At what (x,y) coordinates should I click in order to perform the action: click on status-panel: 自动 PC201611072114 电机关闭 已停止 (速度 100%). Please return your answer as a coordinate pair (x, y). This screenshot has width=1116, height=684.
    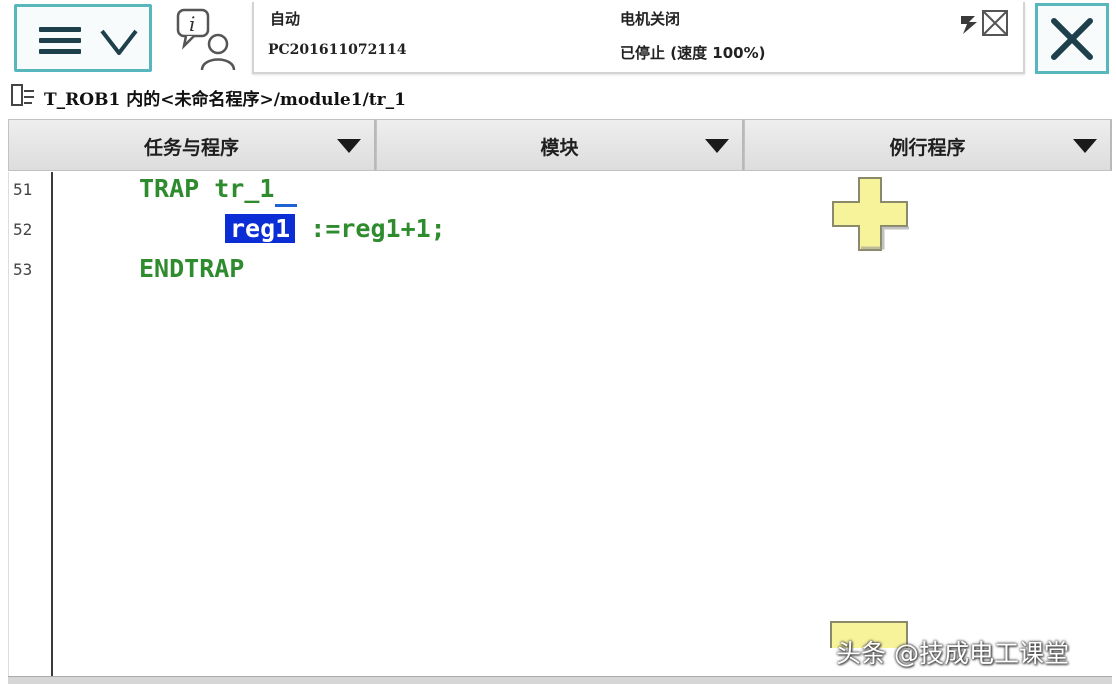
    Looking at the image, I should click on (638, 38).